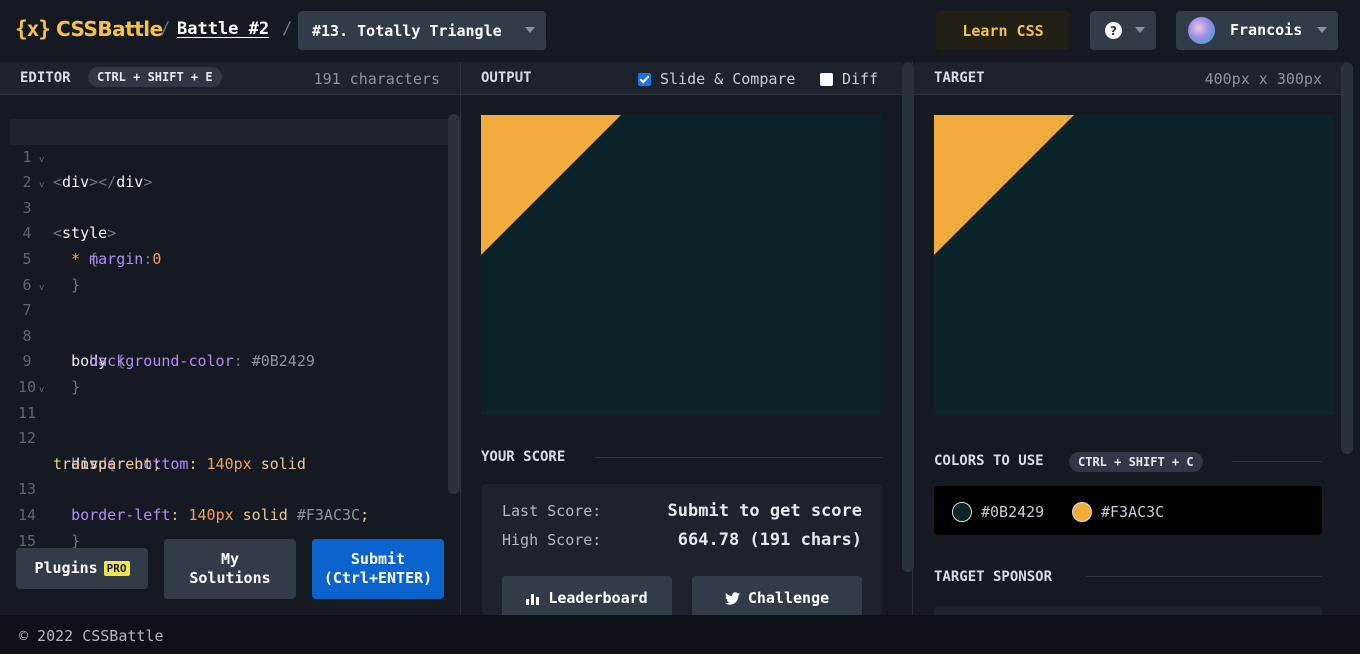 Image resolution: width=1360 pixels, height=654 pixels. What do you see at coordinates (229, 155) in the screenshot?
I see `code-line: 1 <div></div>` at bounding box center [229, 155].